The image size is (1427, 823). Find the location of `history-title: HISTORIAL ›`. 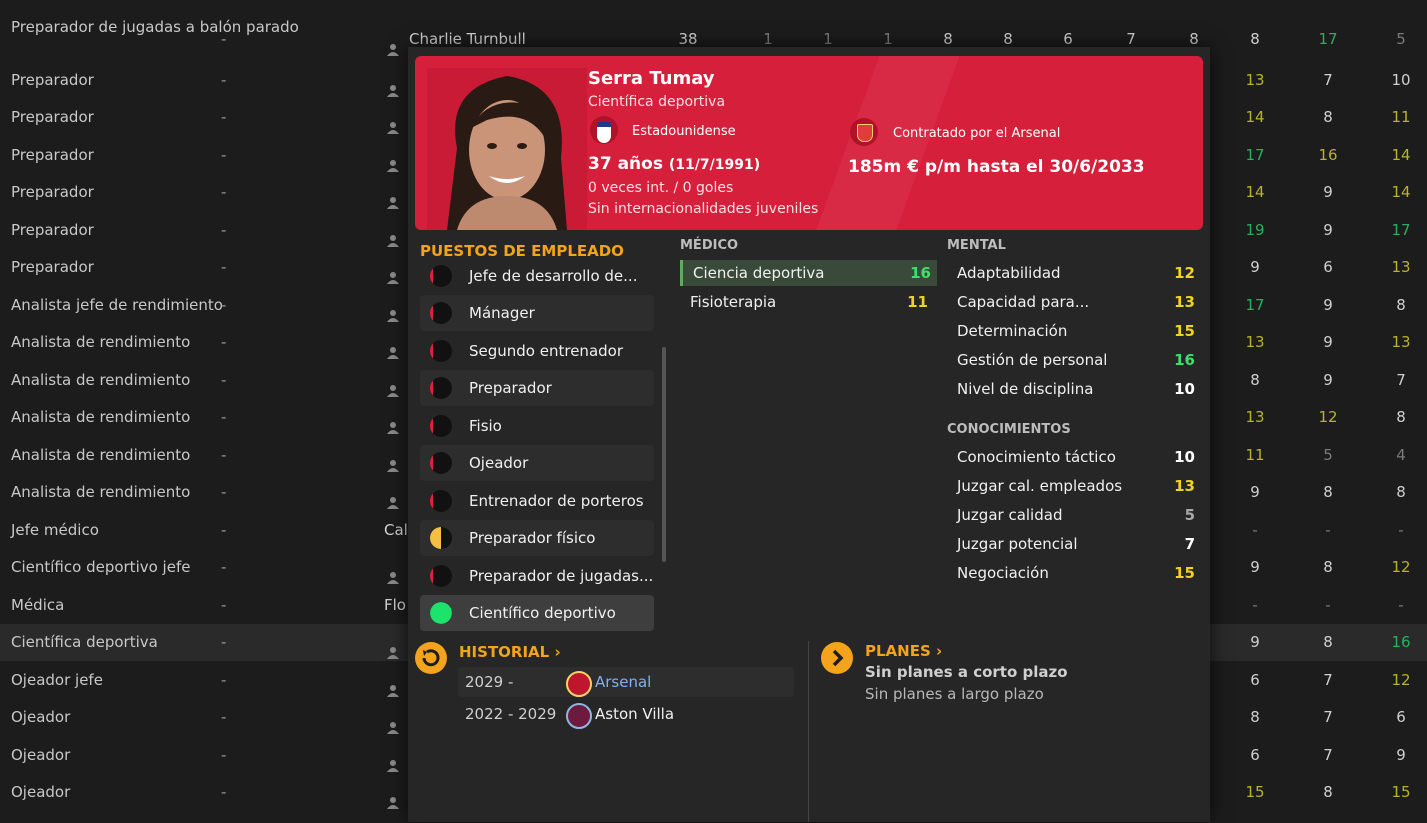

history-title: HISTORIAL › is located at coordinates (510, 652).